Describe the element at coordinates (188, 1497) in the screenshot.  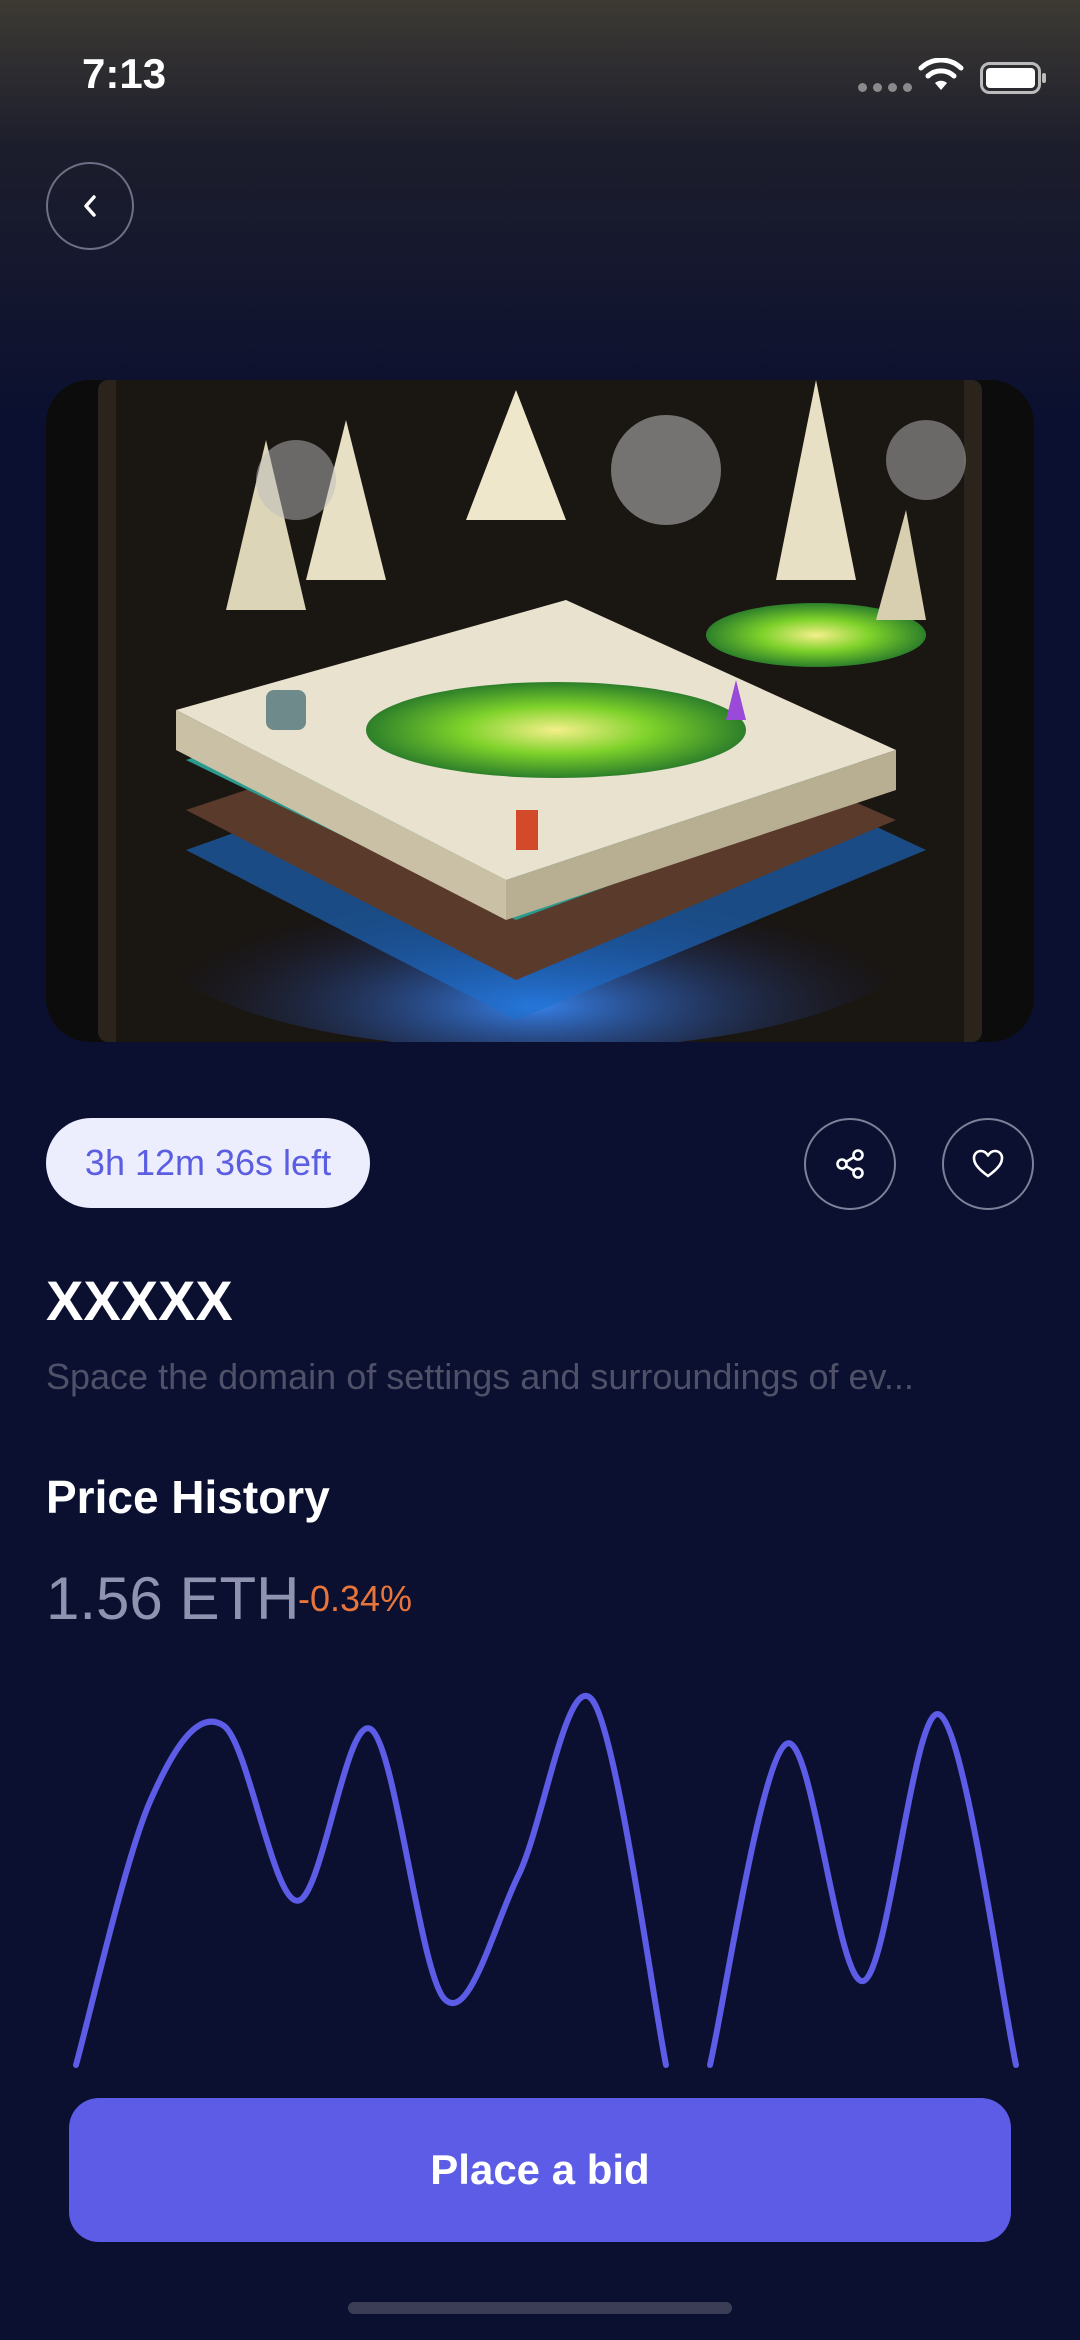
I see `price-history-heading: Price History` at that location.